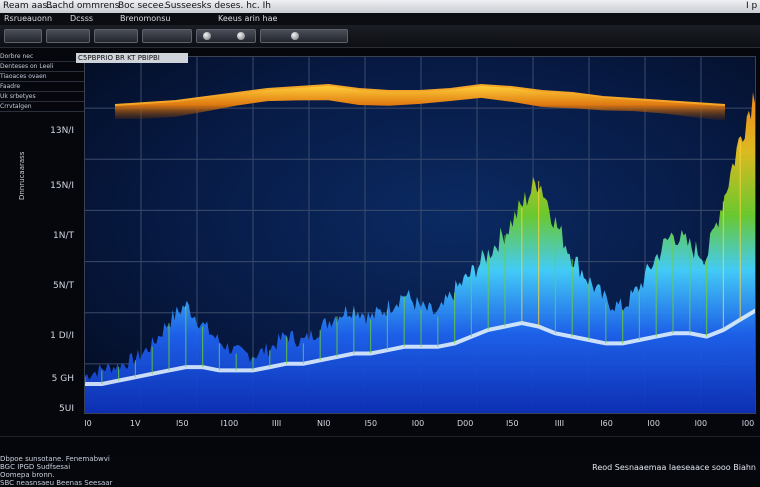 The image size is (760, 487). I want to click on x-tick-label: NI0, so click(323, 423).